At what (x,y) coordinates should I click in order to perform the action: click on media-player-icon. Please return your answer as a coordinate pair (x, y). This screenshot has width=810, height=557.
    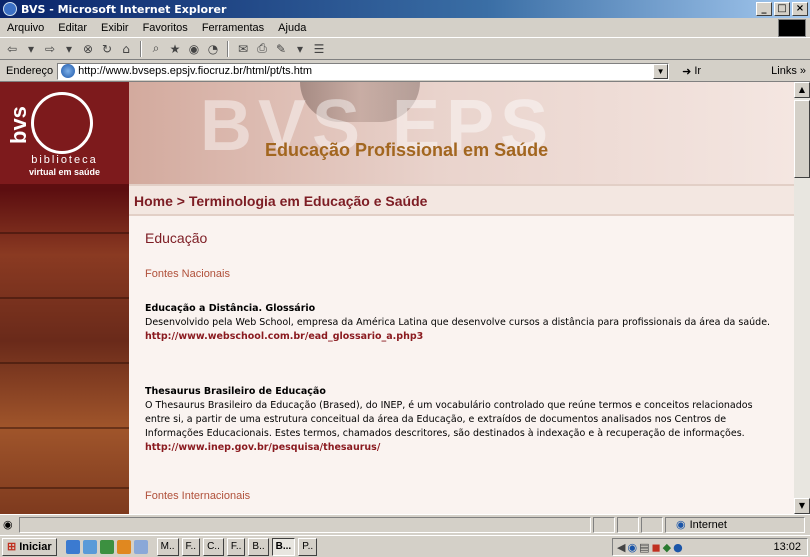
    Looking at the image, I should click on (123, 546).